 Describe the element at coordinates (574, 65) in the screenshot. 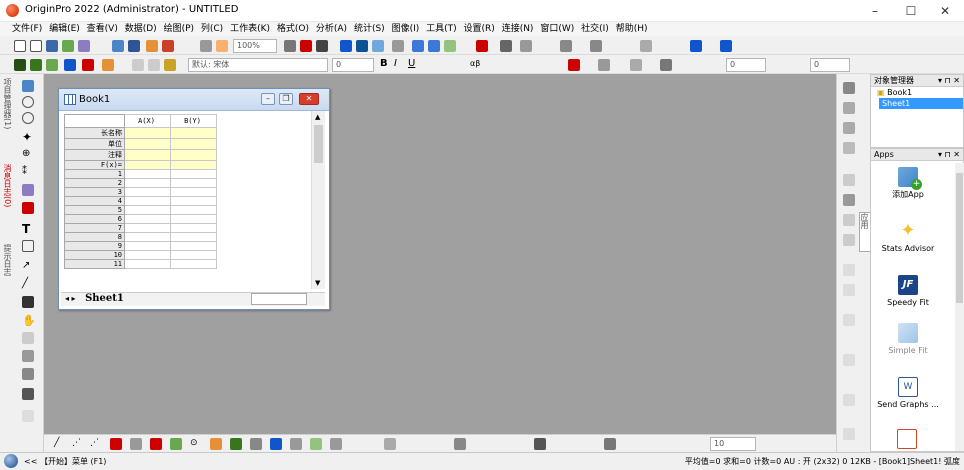

I see `font-color-icon` at that location.